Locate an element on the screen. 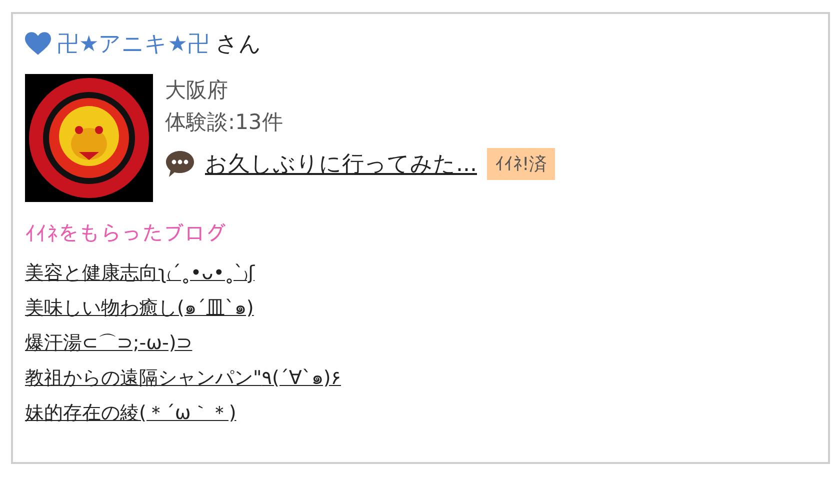 This screenshot has width=840, height=478. blog-link: 妹的存在の綾(＊´ω｀＊) is located at coordinates (130, 413).